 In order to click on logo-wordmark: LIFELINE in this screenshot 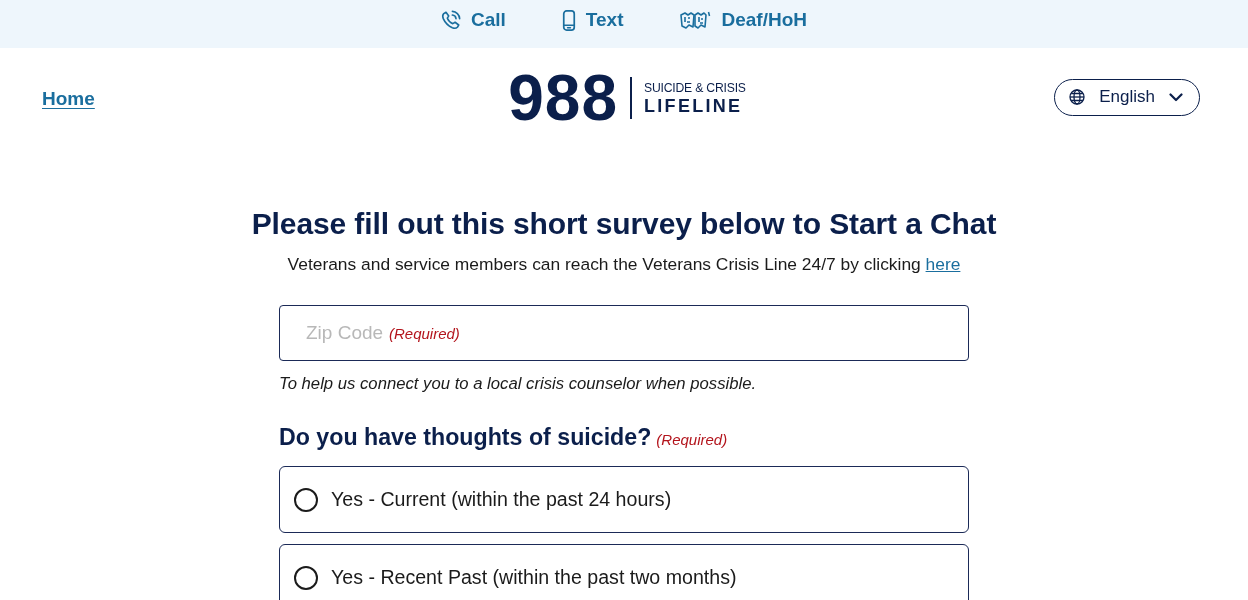, I will do `click(694, 106)`.